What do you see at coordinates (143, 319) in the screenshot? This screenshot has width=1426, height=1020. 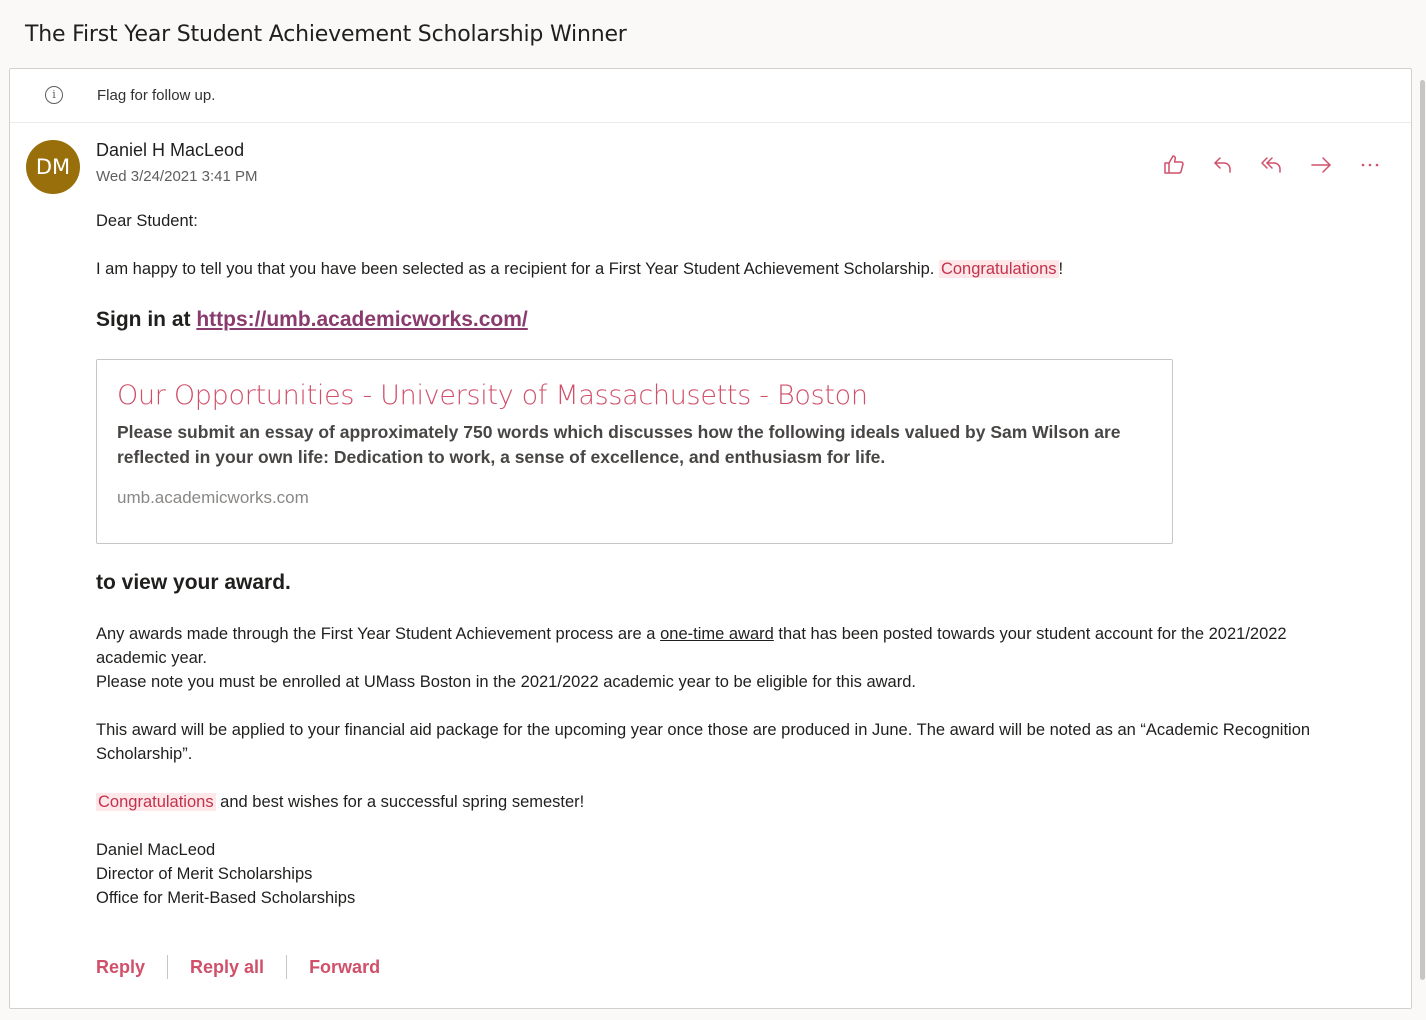 I see `signin-prefix: Sign in at` at bounding box center [143, 319].